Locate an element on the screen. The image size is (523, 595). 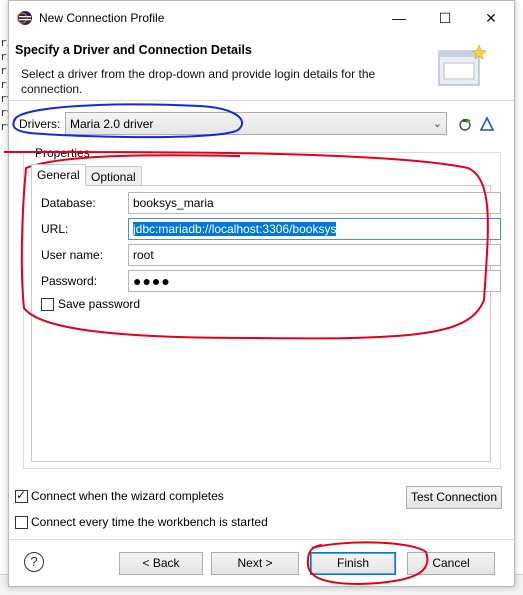
wizard-banner-icon is located at coordinates (462, 65).